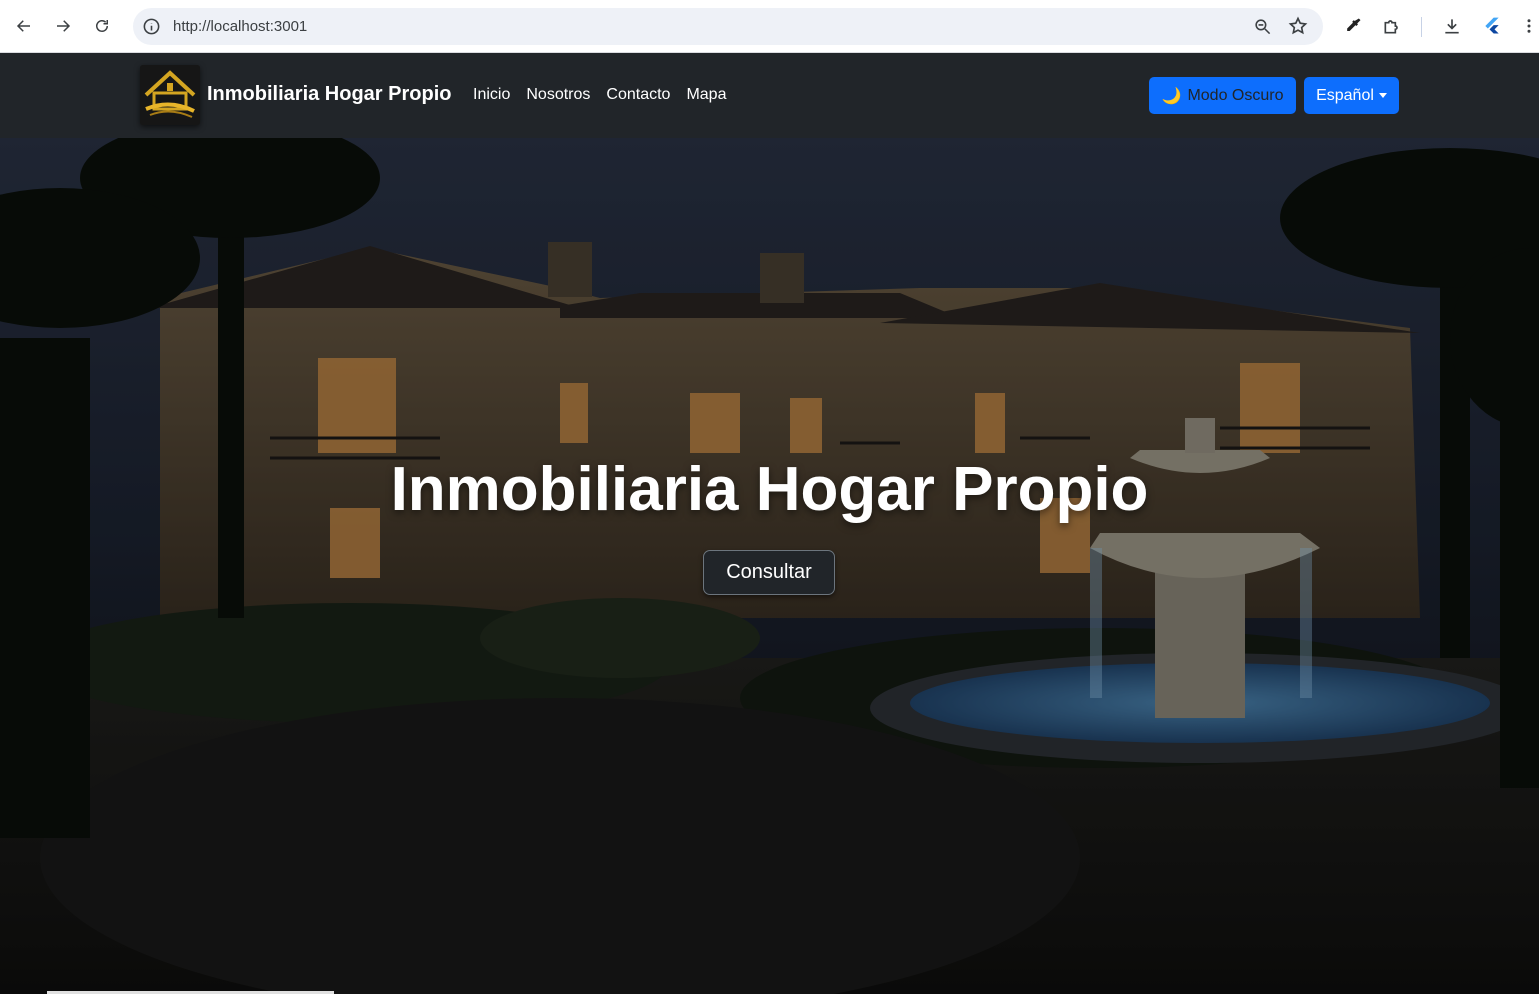 The width and height of the screenshot is (1539, 994). I want to click on nav-link-inicio: Inicio, so click(491, 95).